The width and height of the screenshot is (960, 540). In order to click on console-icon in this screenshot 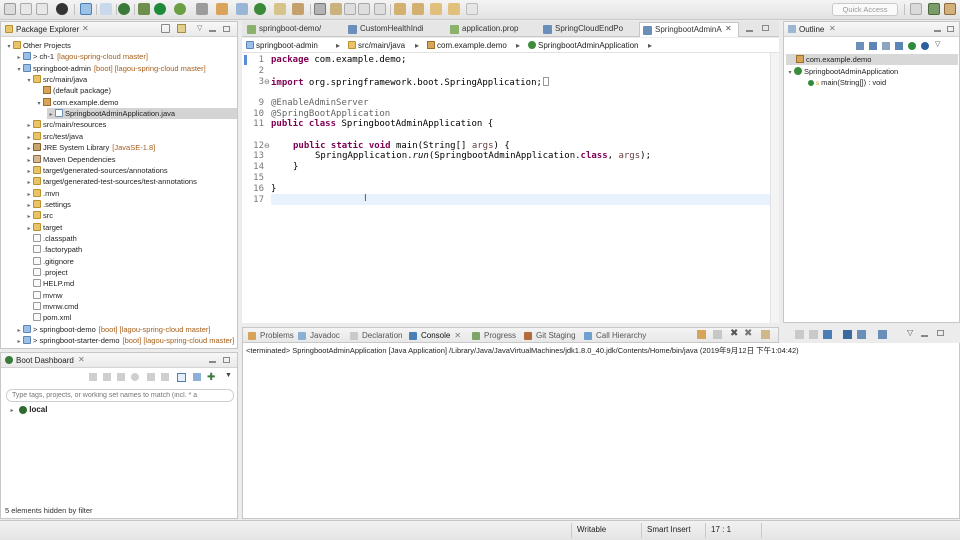, I will do `click(151, 377)`.